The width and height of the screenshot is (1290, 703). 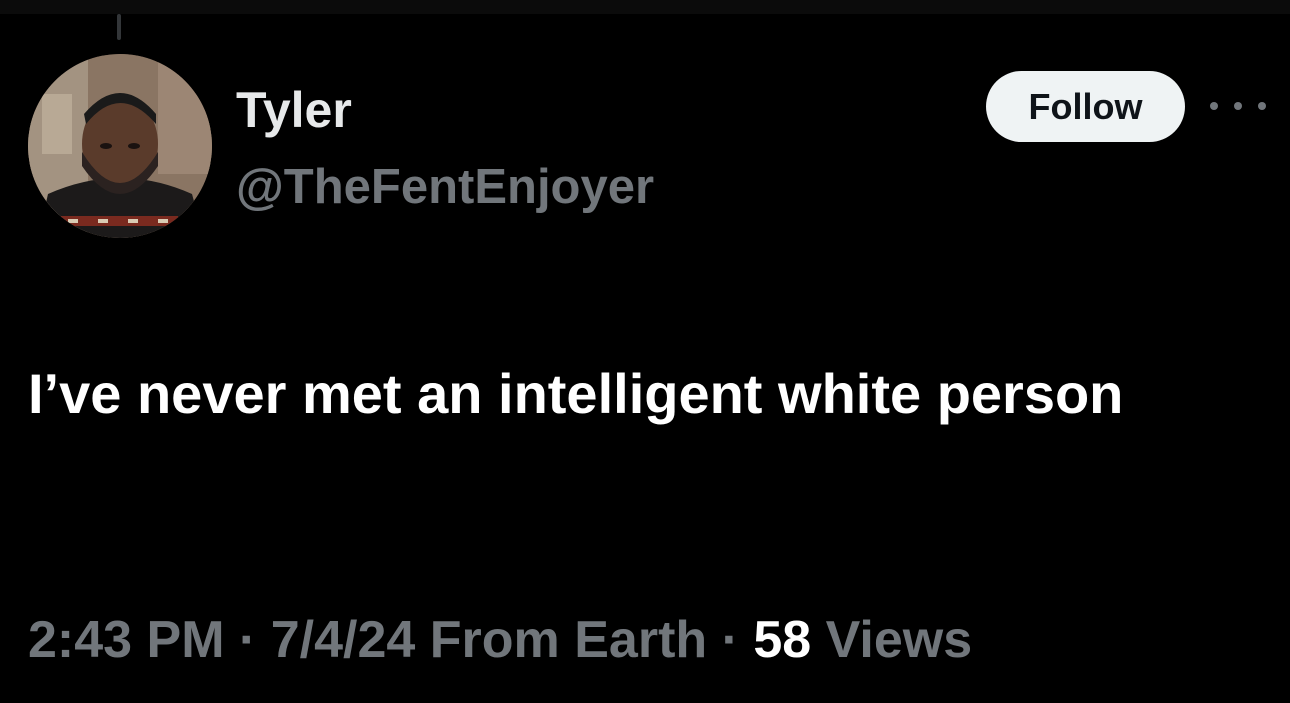 What do you see at coordinates (561, 640) in the screenshot?
I see `tweet-location: From Earth` at bounding box center [561, 640].